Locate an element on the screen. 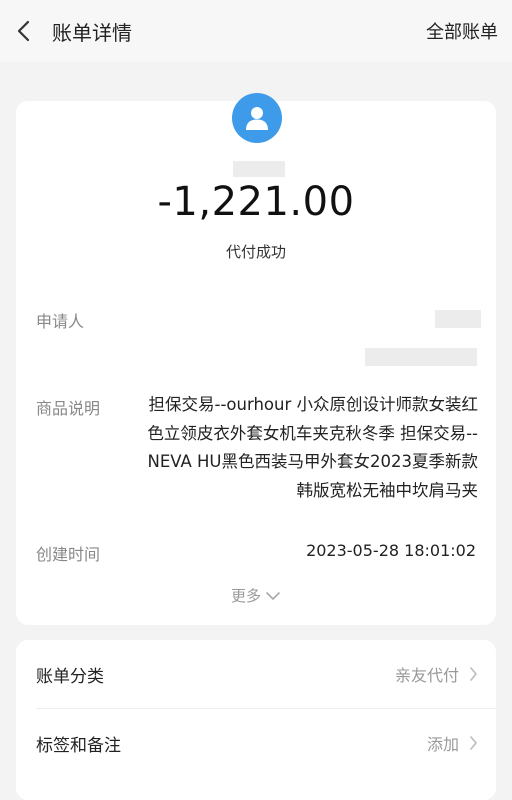 Image resolution: width=512 pixels, height=800 pixels. chevron-down-icon is located at coordinates (273, 595).